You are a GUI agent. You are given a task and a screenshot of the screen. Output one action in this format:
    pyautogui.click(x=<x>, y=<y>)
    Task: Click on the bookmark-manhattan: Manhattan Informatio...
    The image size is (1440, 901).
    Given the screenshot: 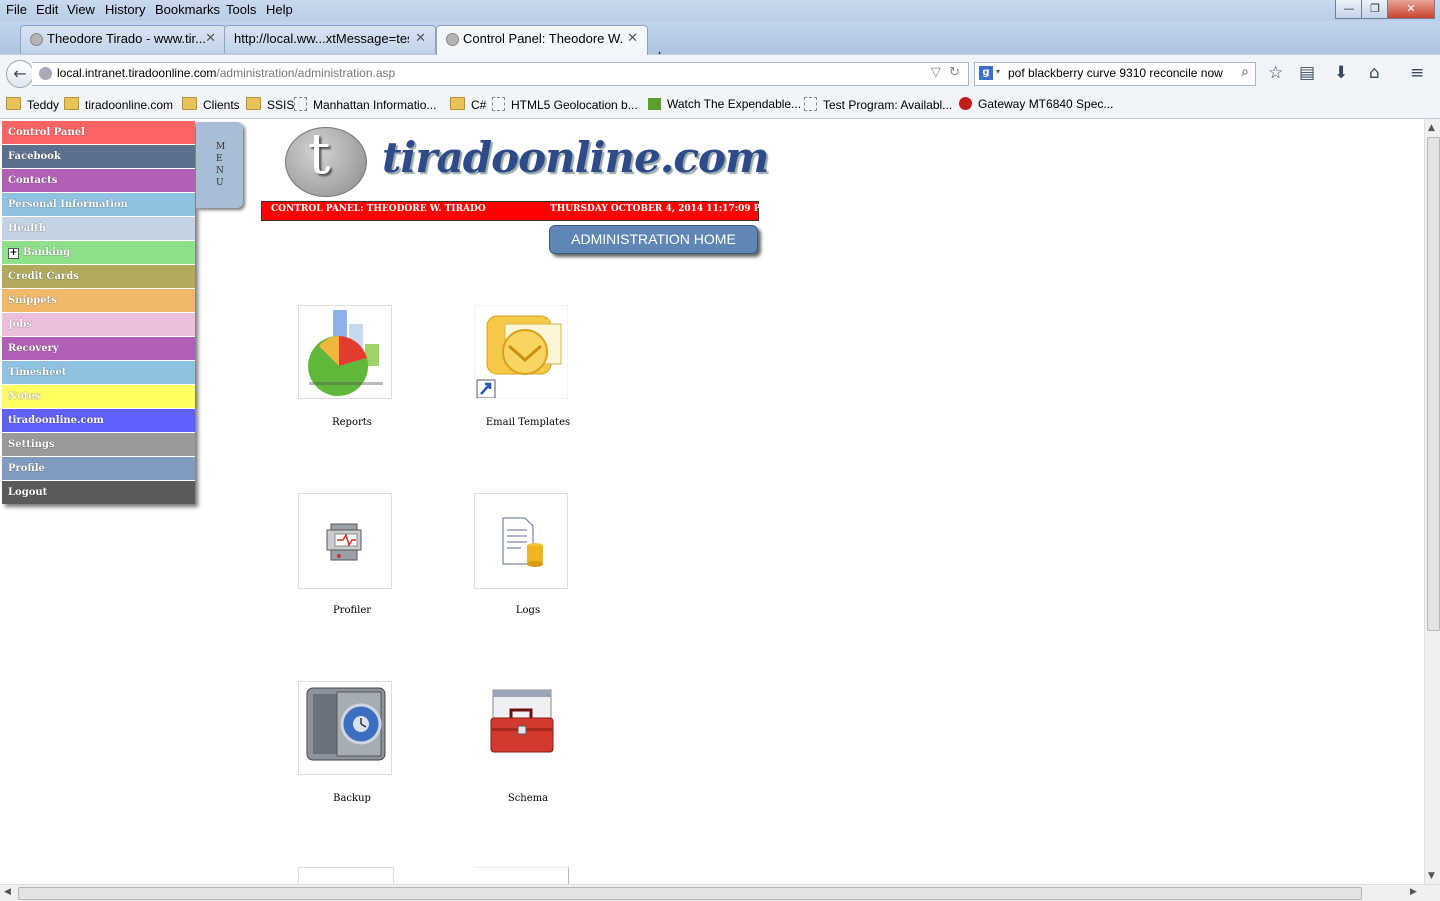 What is the action you would take?
    pyautogui.click(x=365, y=104)
    